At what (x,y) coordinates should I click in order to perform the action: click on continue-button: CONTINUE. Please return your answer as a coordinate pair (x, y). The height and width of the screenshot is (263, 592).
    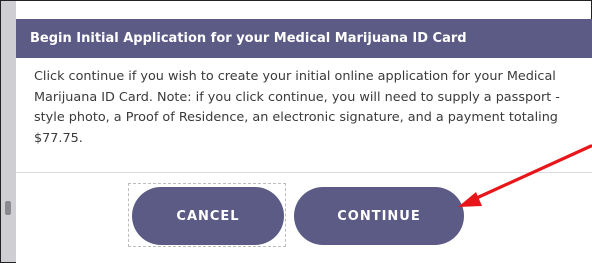
    Looking at the image, I should click on (379, 216).